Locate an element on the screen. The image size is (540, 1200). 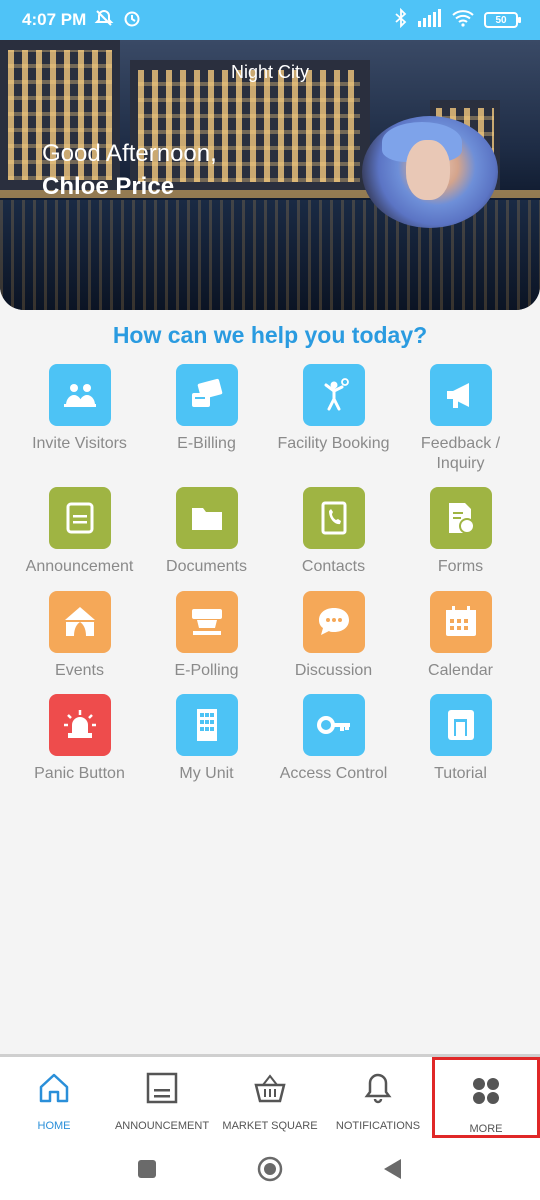
service-feedback-inquiry: Feedback / Inquiry is located at coordinates (460, 419).